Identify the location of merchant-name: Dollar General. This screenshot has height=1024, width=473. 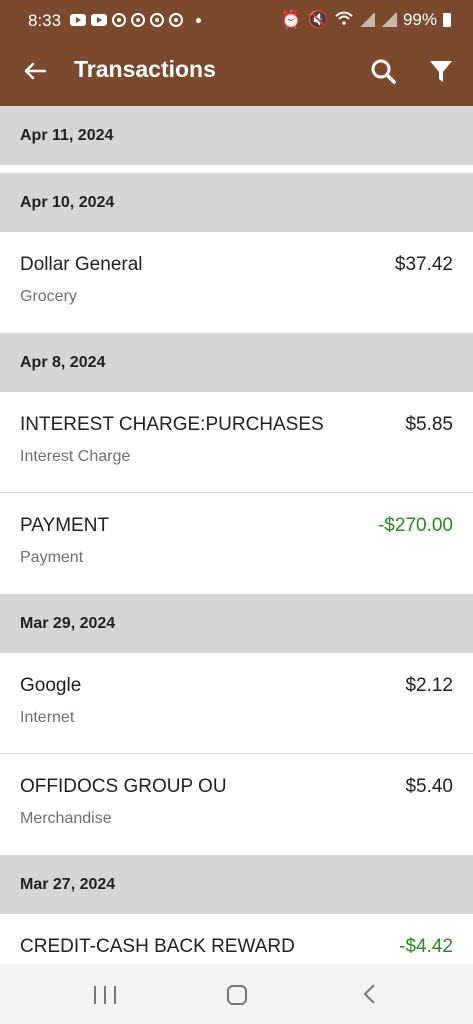
(81, 264).